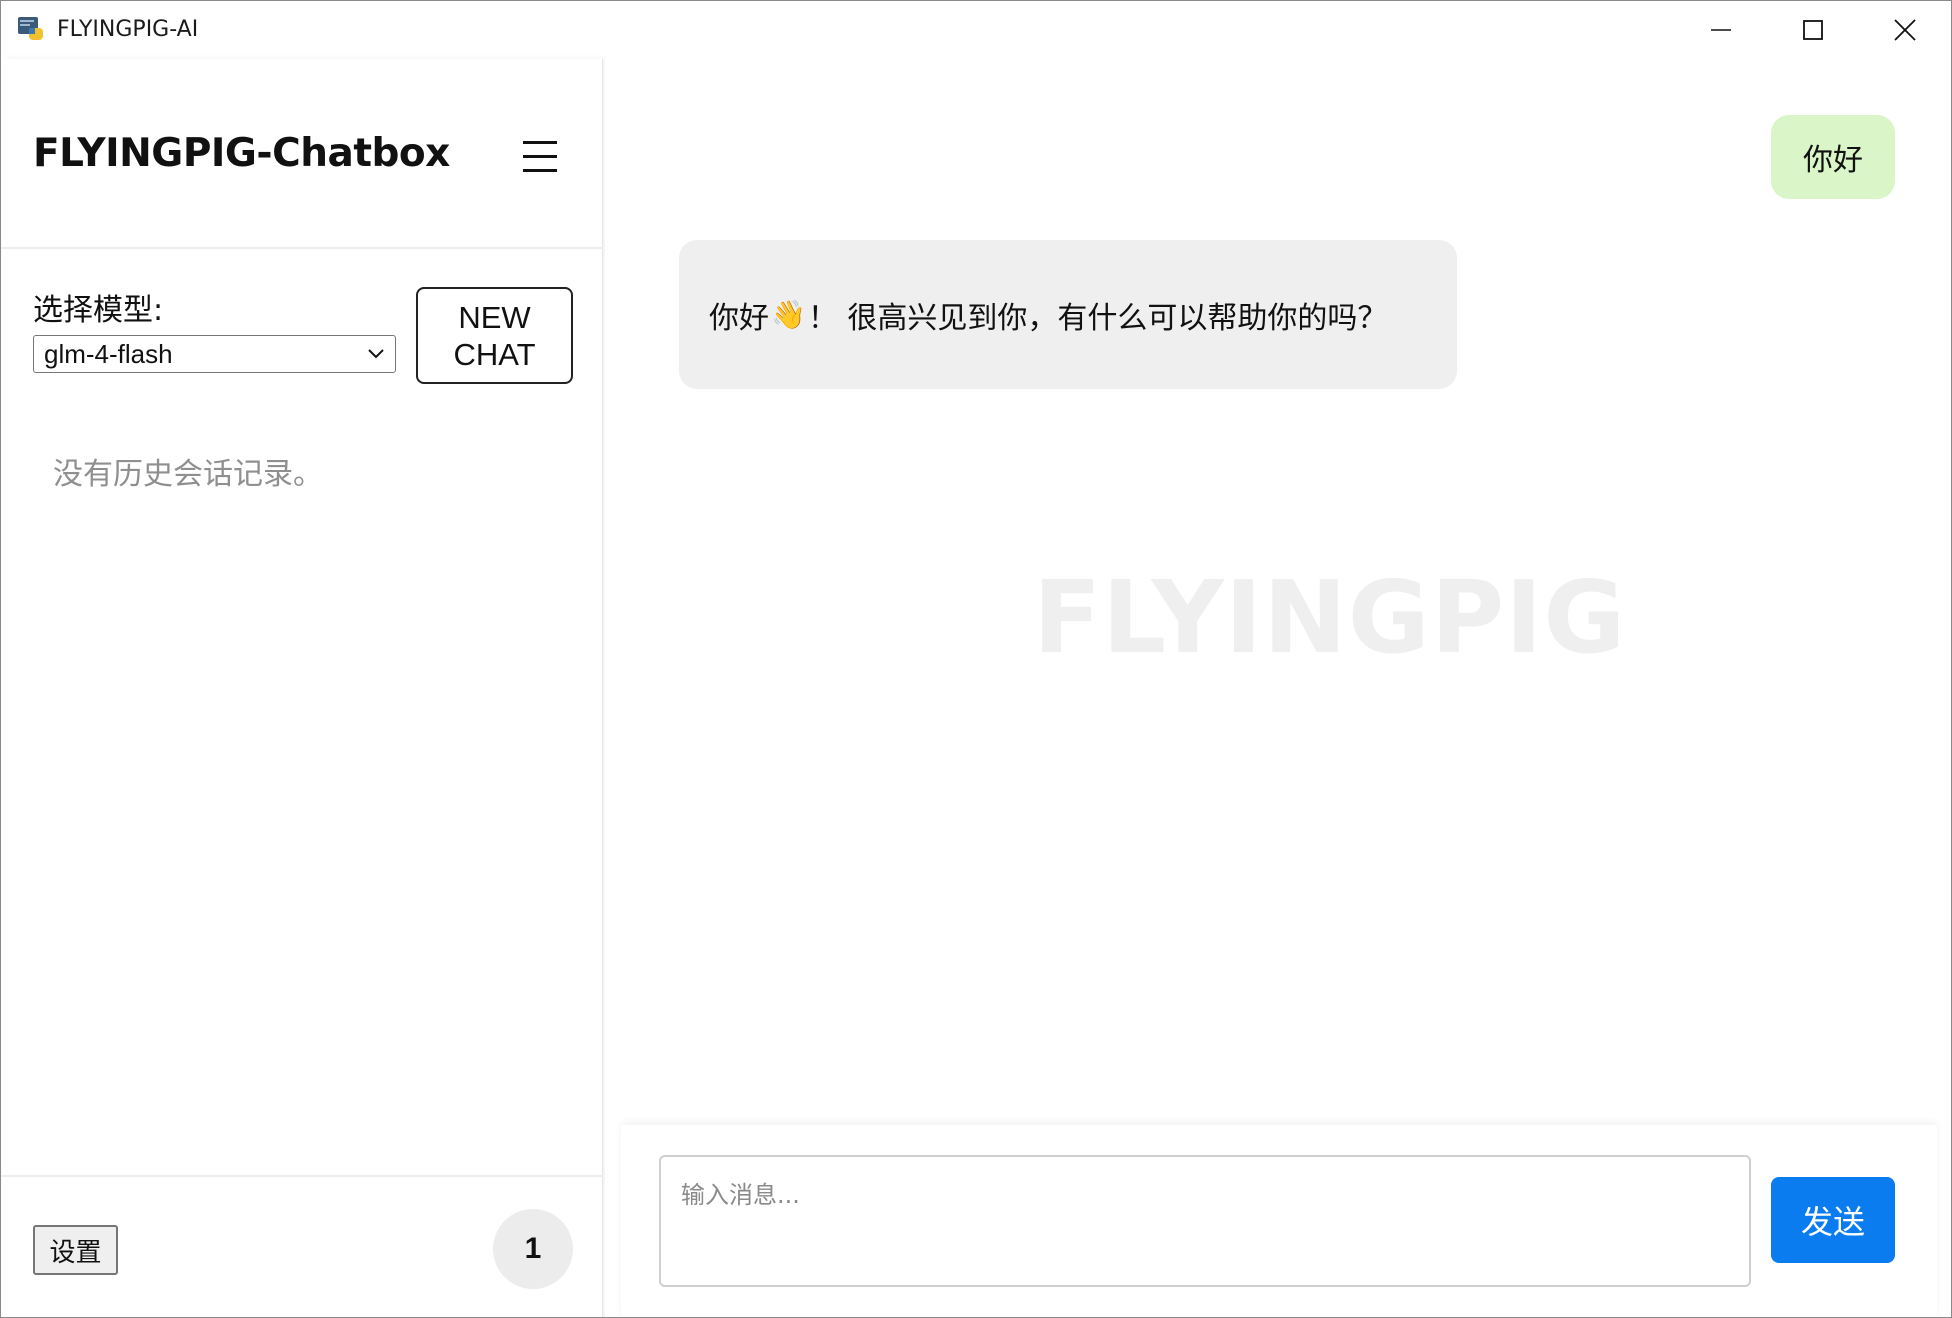  I want to click on user-message-bubble: 你好, so click(1833, 157).